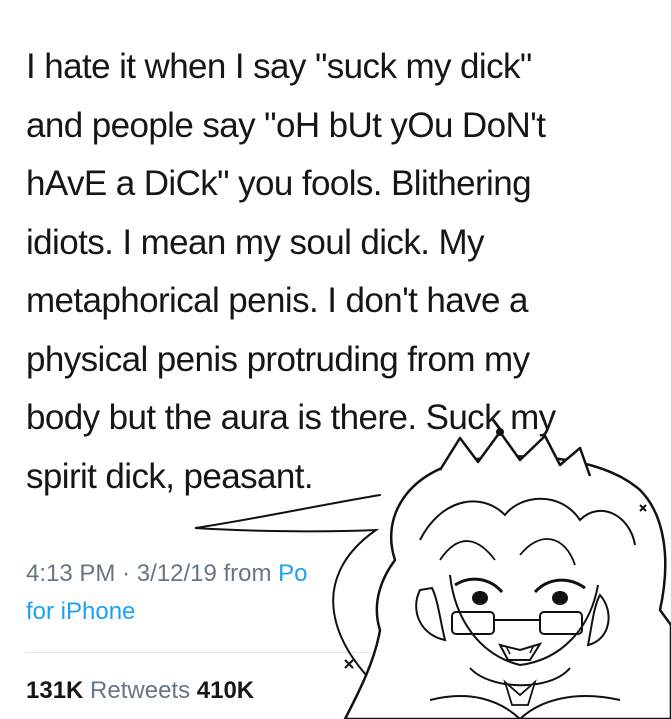 The height and width of the screenshot is (719, 671). Describe the element at coordinates (278, 359) in the screenshot. I see `tweet-line: physical penis protruding from my` at that location.